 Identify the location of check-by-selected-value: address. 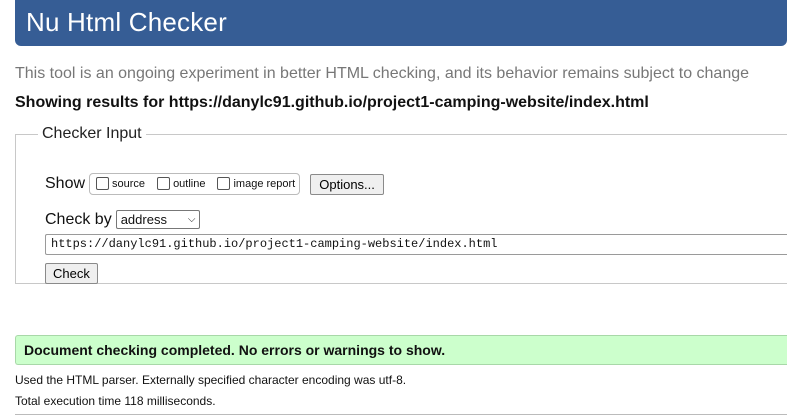
(143, 219).